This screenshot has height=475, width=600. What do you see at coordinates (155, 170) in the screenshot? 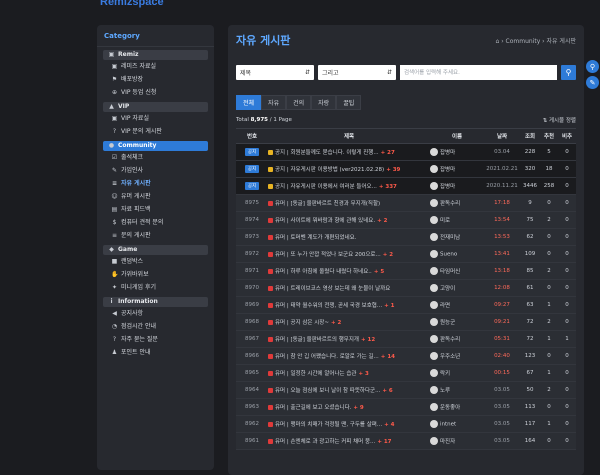
I see `sidebar-item: ✎ 가입인사` at bounding box center [155, 170].